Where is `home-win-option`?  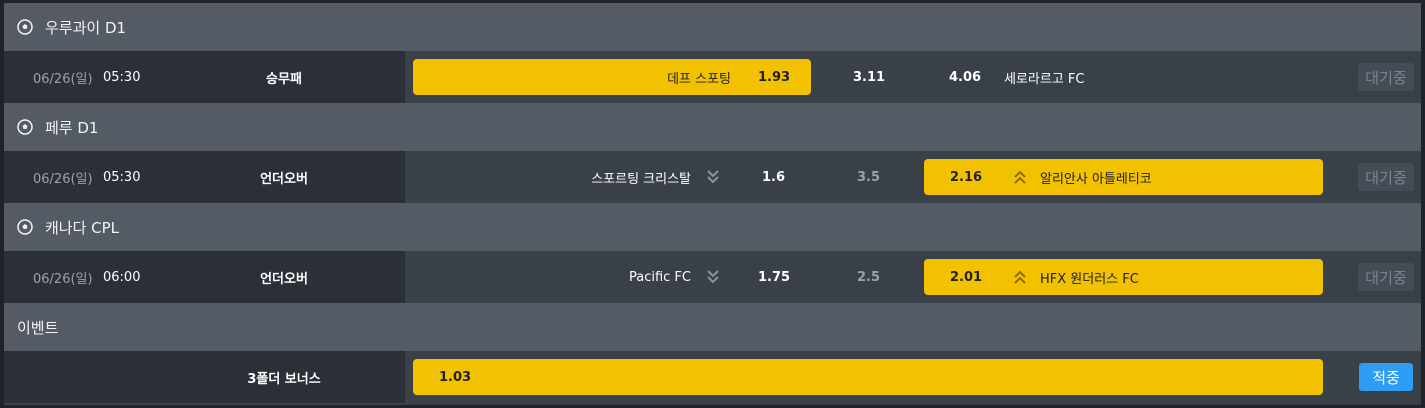 home-win-option is located at coordinates (612, 77).